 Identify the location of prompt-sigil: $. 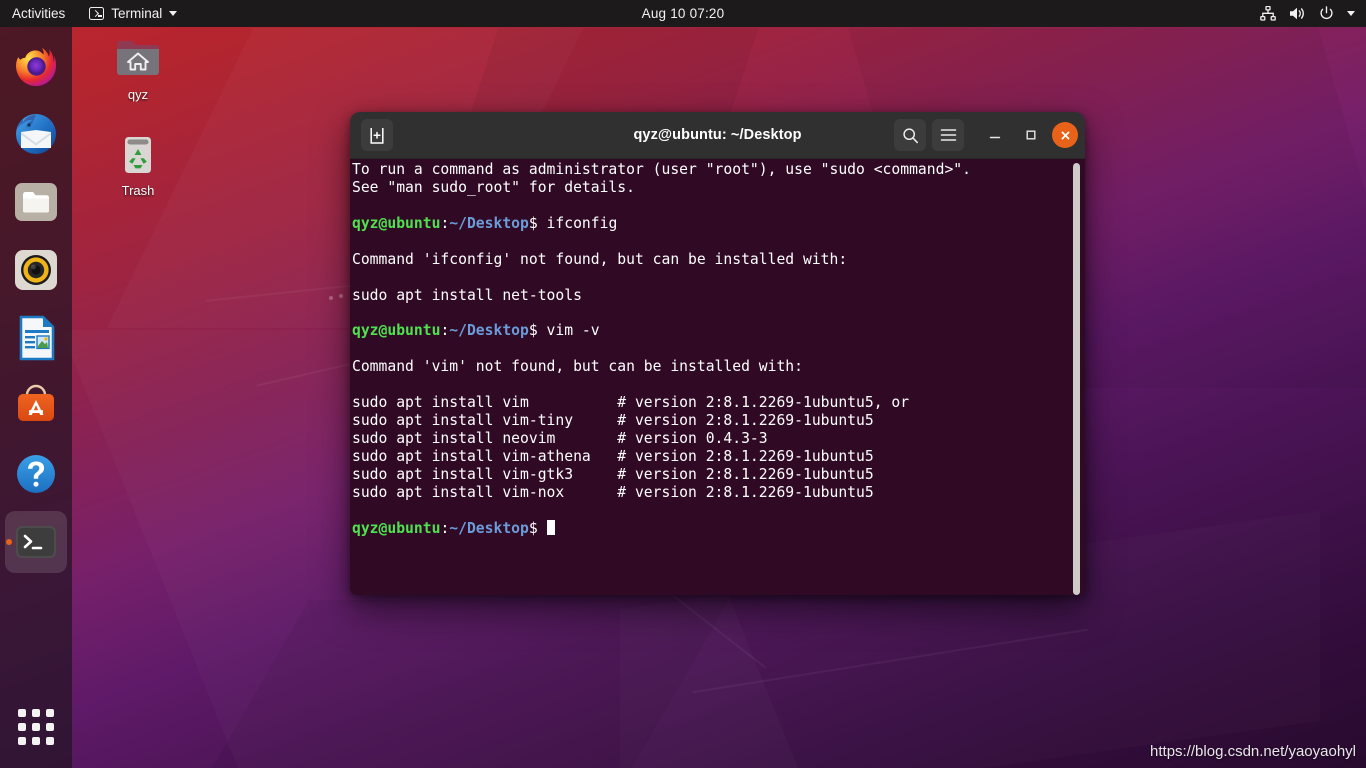
(537, 528).